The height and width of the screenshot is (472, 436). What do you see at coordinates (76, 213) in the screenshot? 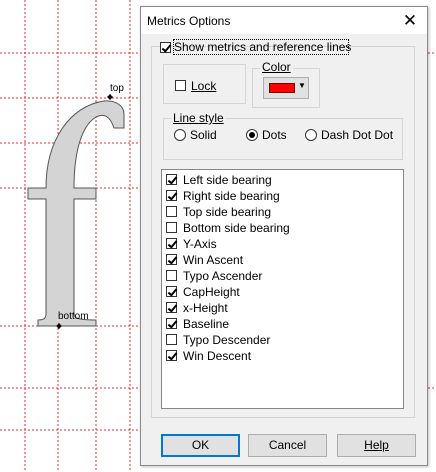
I see `glyph-f-outline` at bounding box center [76, 213].